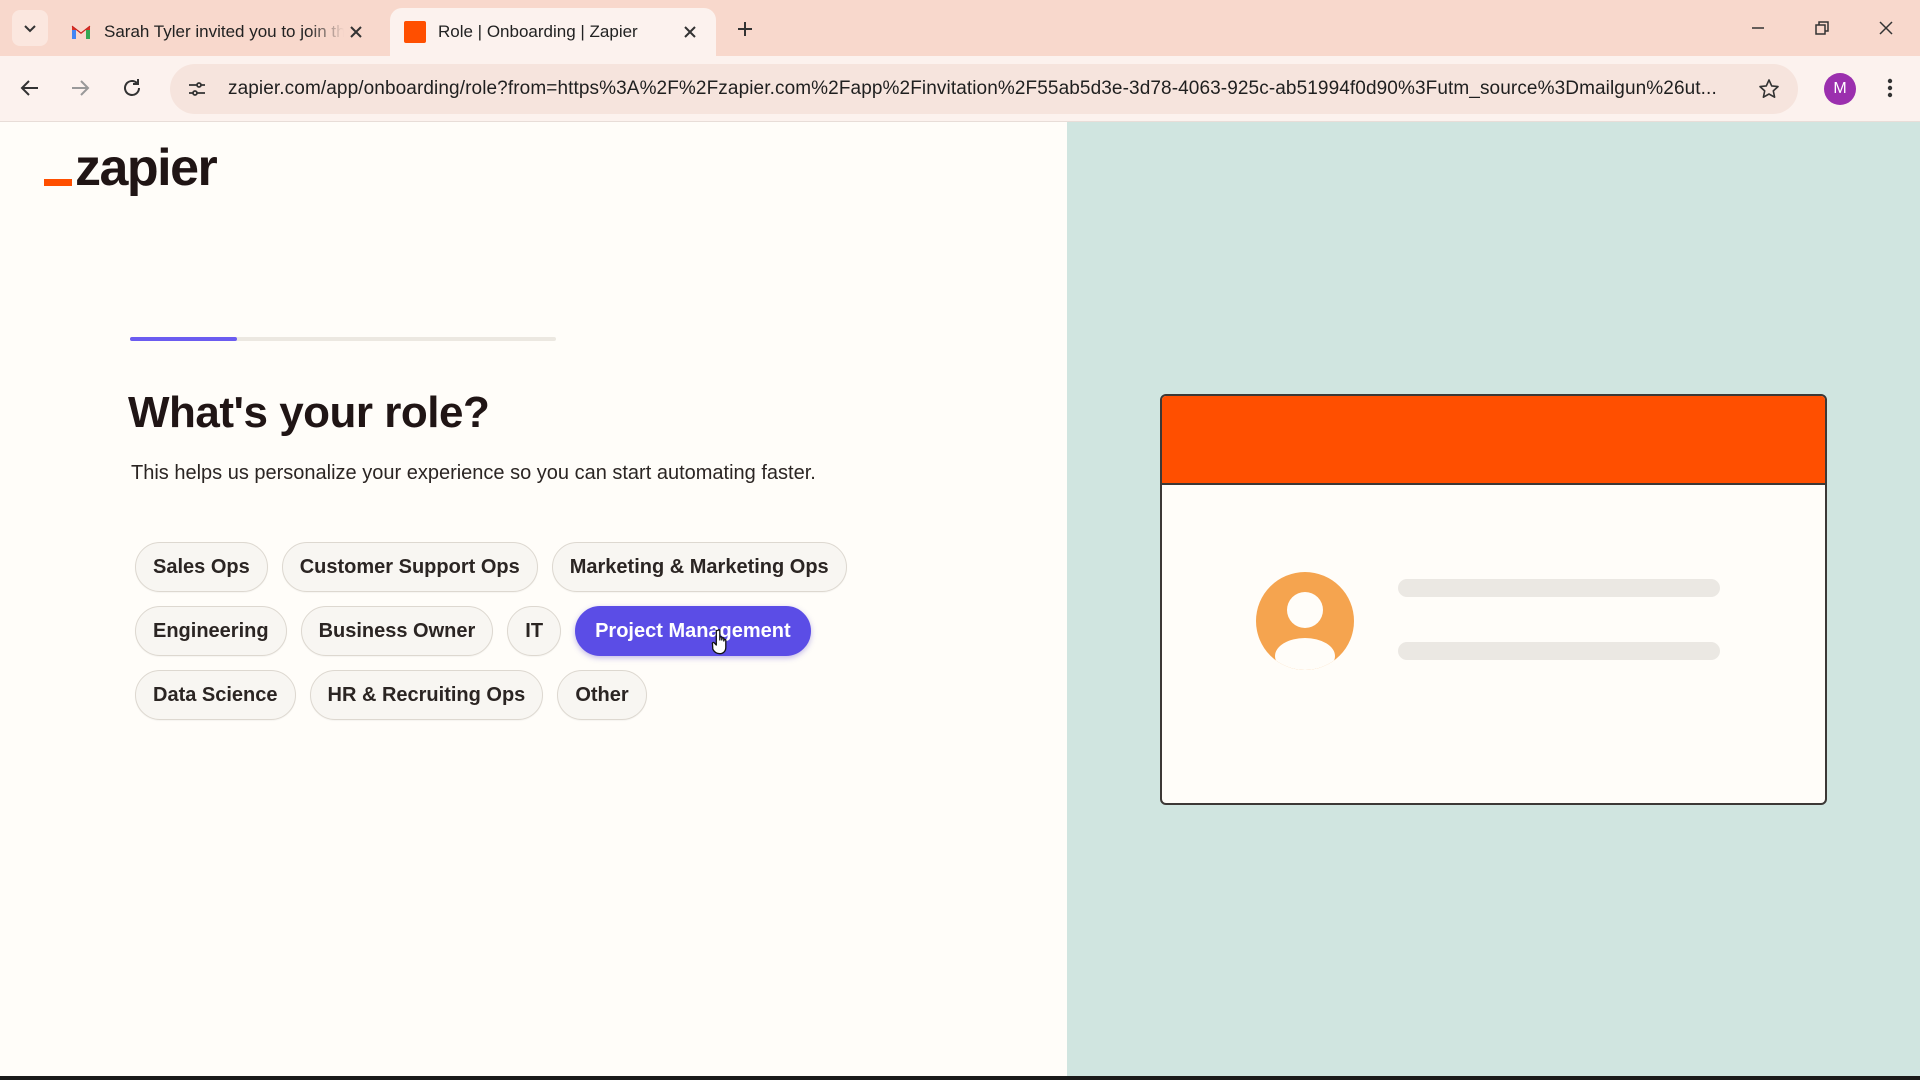  Describe the element at coordinates (415, 32) in the screenshot. I see `zapier-favicon` at that location.